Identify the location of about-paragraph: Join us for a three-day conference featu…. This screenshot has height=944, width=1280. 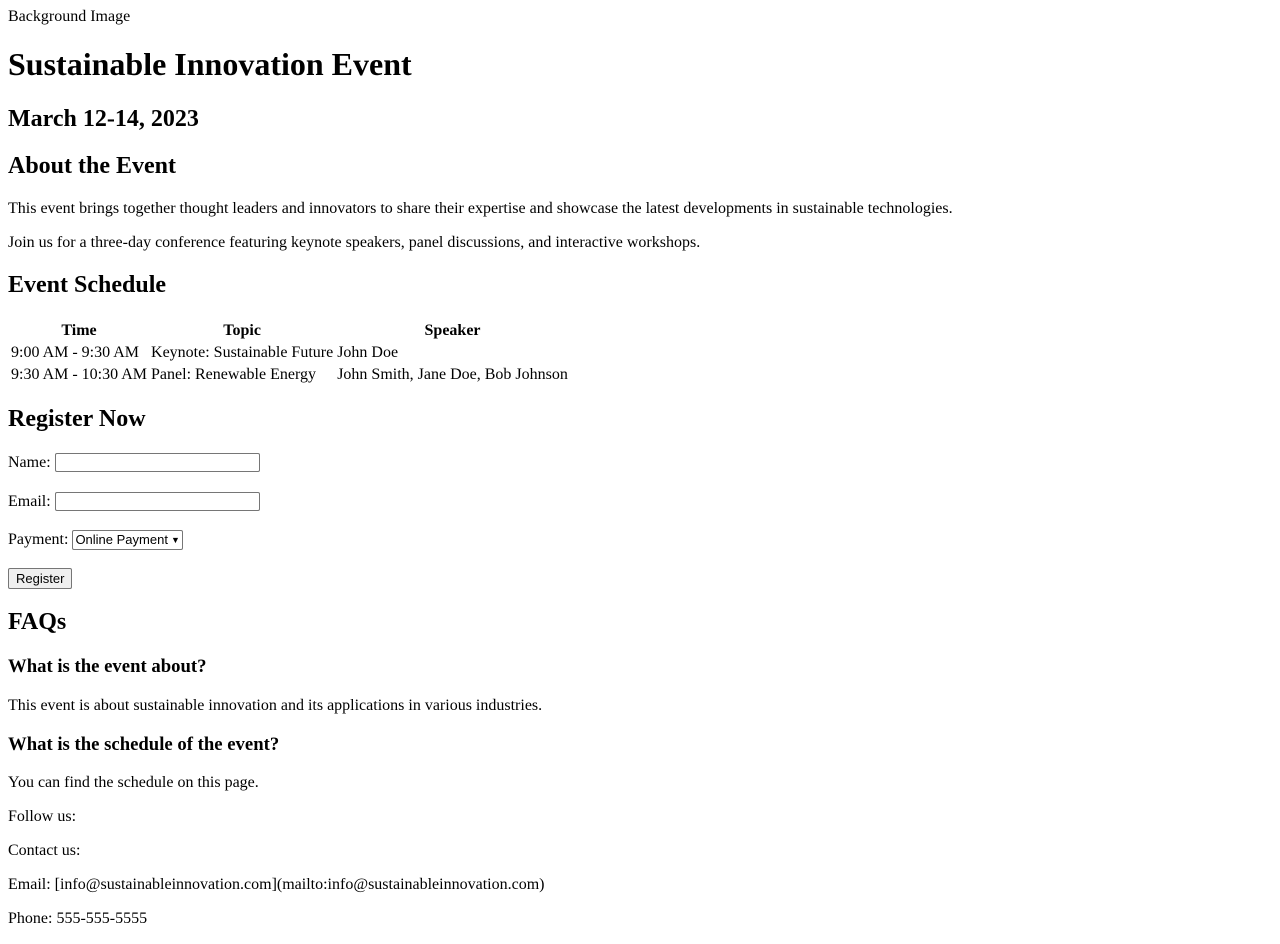
(354, 242).